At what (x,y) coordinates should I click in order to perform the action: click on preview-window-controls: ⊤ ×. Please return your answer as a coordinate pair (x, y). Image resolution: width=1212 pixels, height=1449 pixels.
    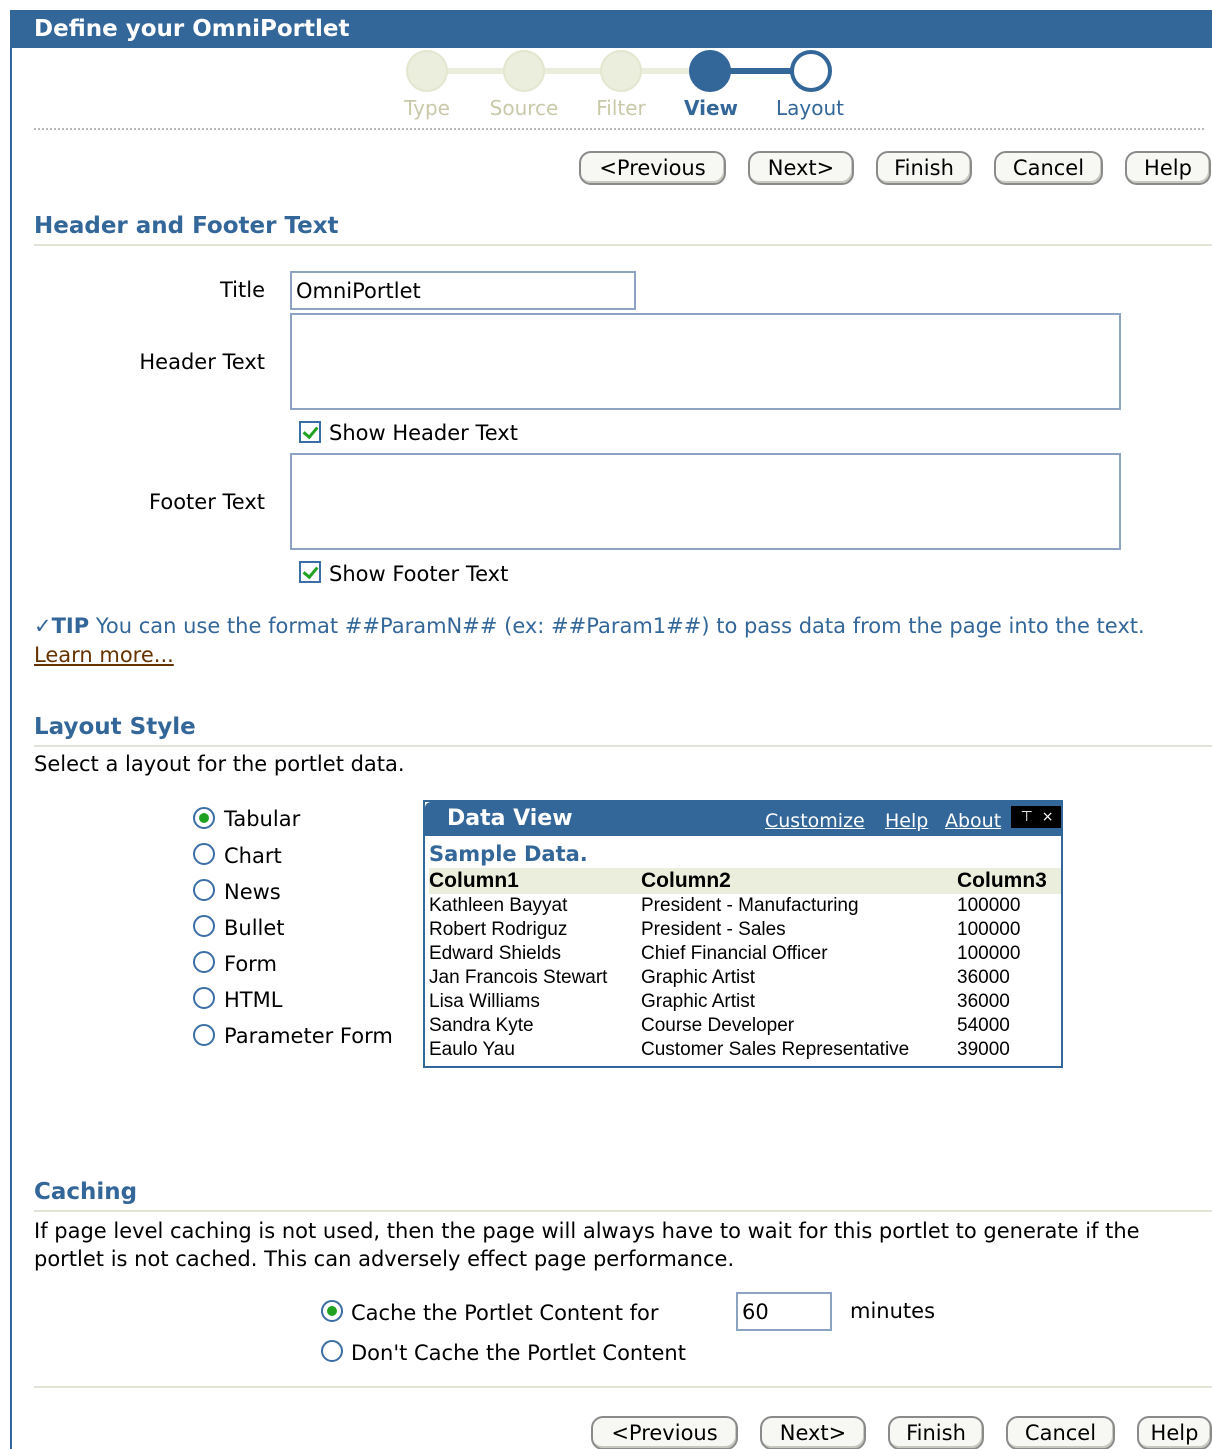
    Looking at the image, I should click on (1036, 817).